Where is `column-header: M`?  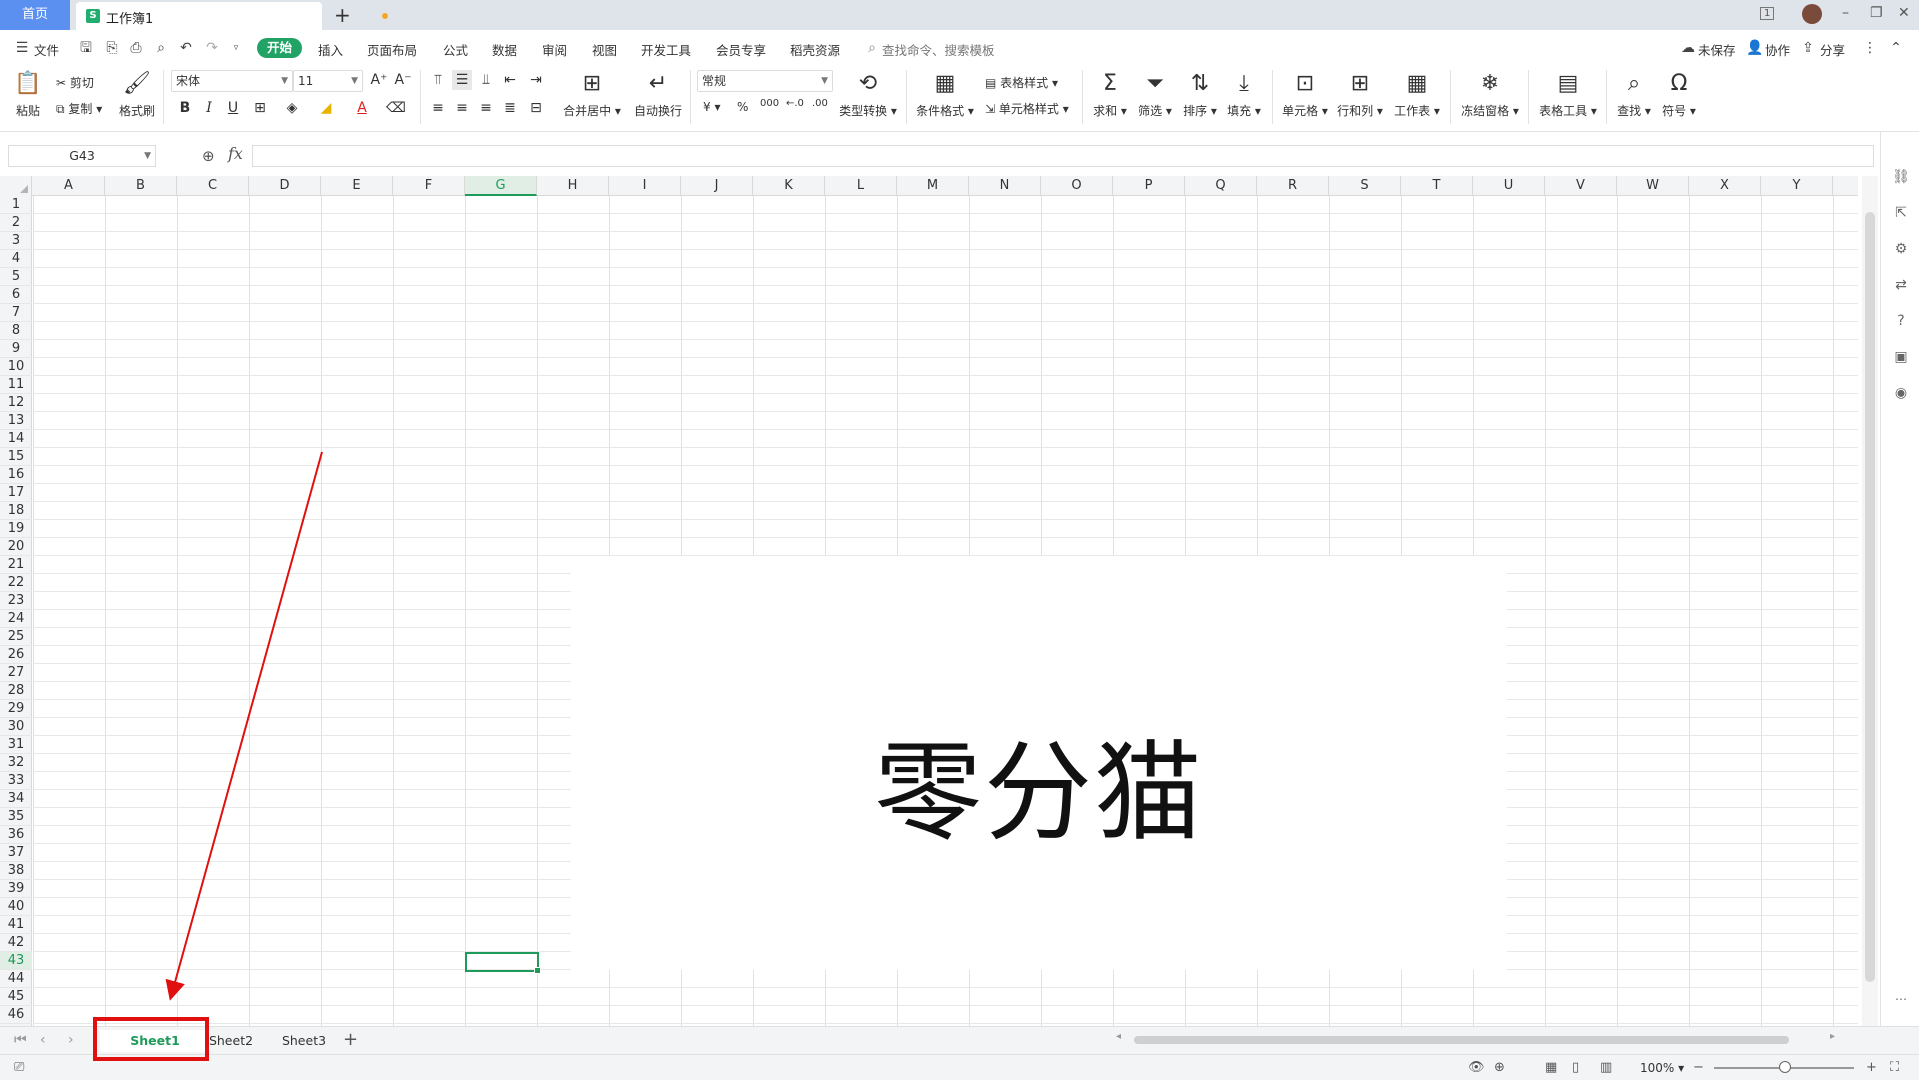
column-header: M is located at coordinates (933, 186).